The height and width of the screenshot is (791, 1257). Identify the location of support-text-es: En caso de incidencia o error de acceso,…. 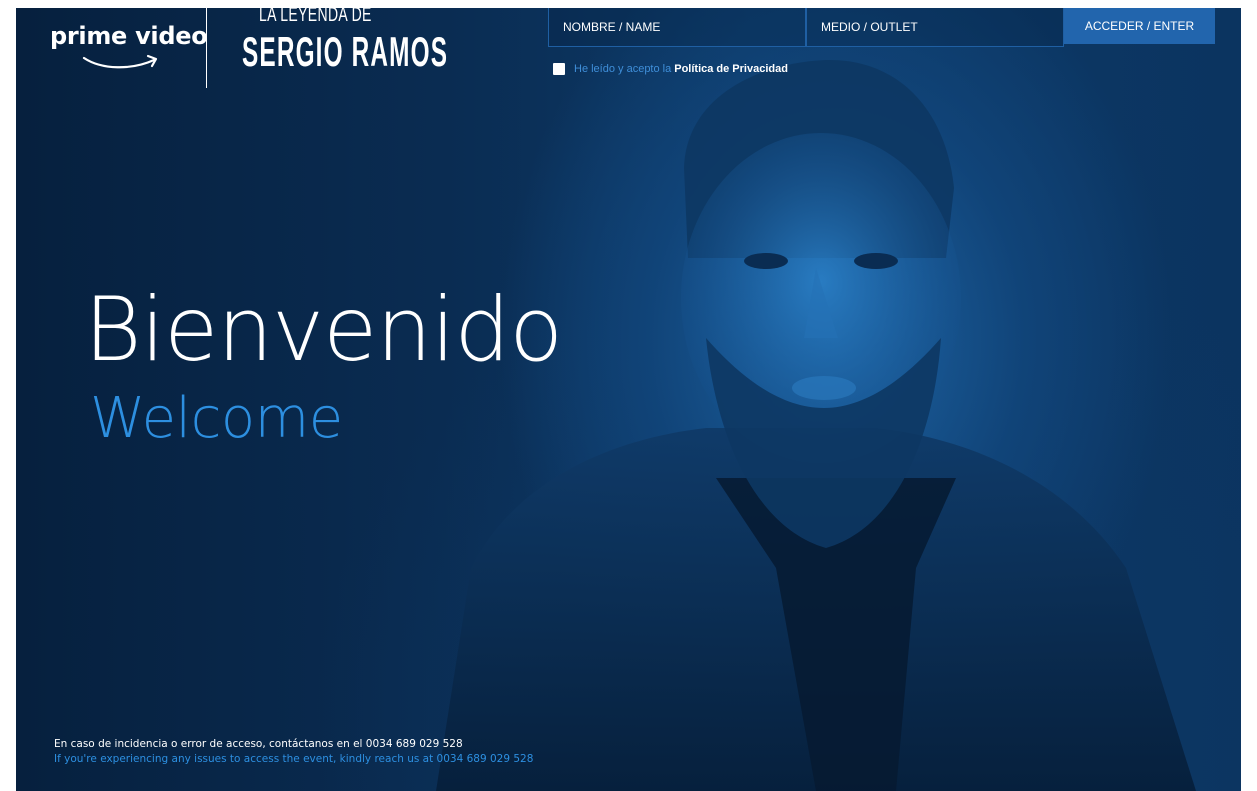
(258, 744).